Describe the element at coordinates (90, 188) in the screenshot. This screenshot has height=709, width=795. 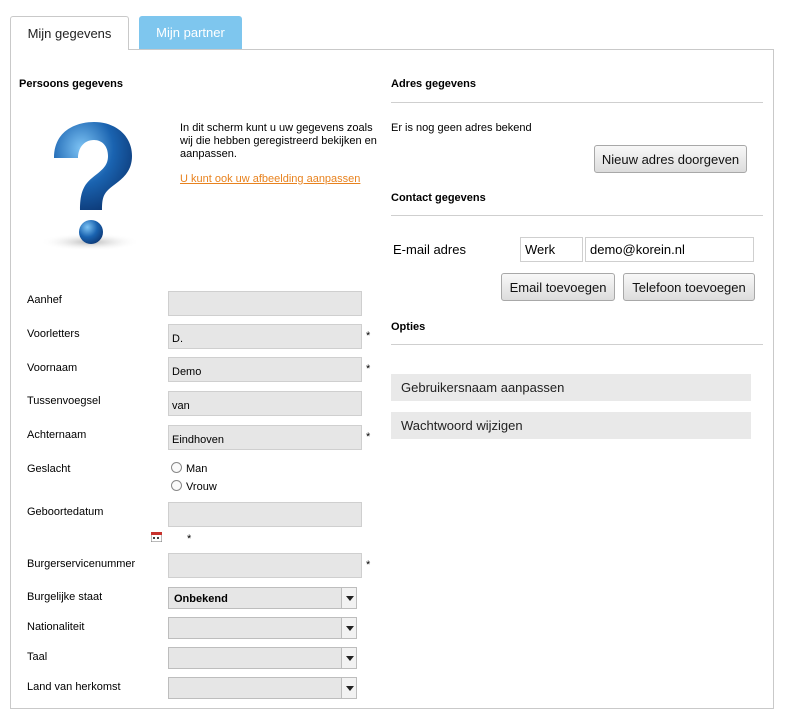
I see `question-mark-icon` at that location.